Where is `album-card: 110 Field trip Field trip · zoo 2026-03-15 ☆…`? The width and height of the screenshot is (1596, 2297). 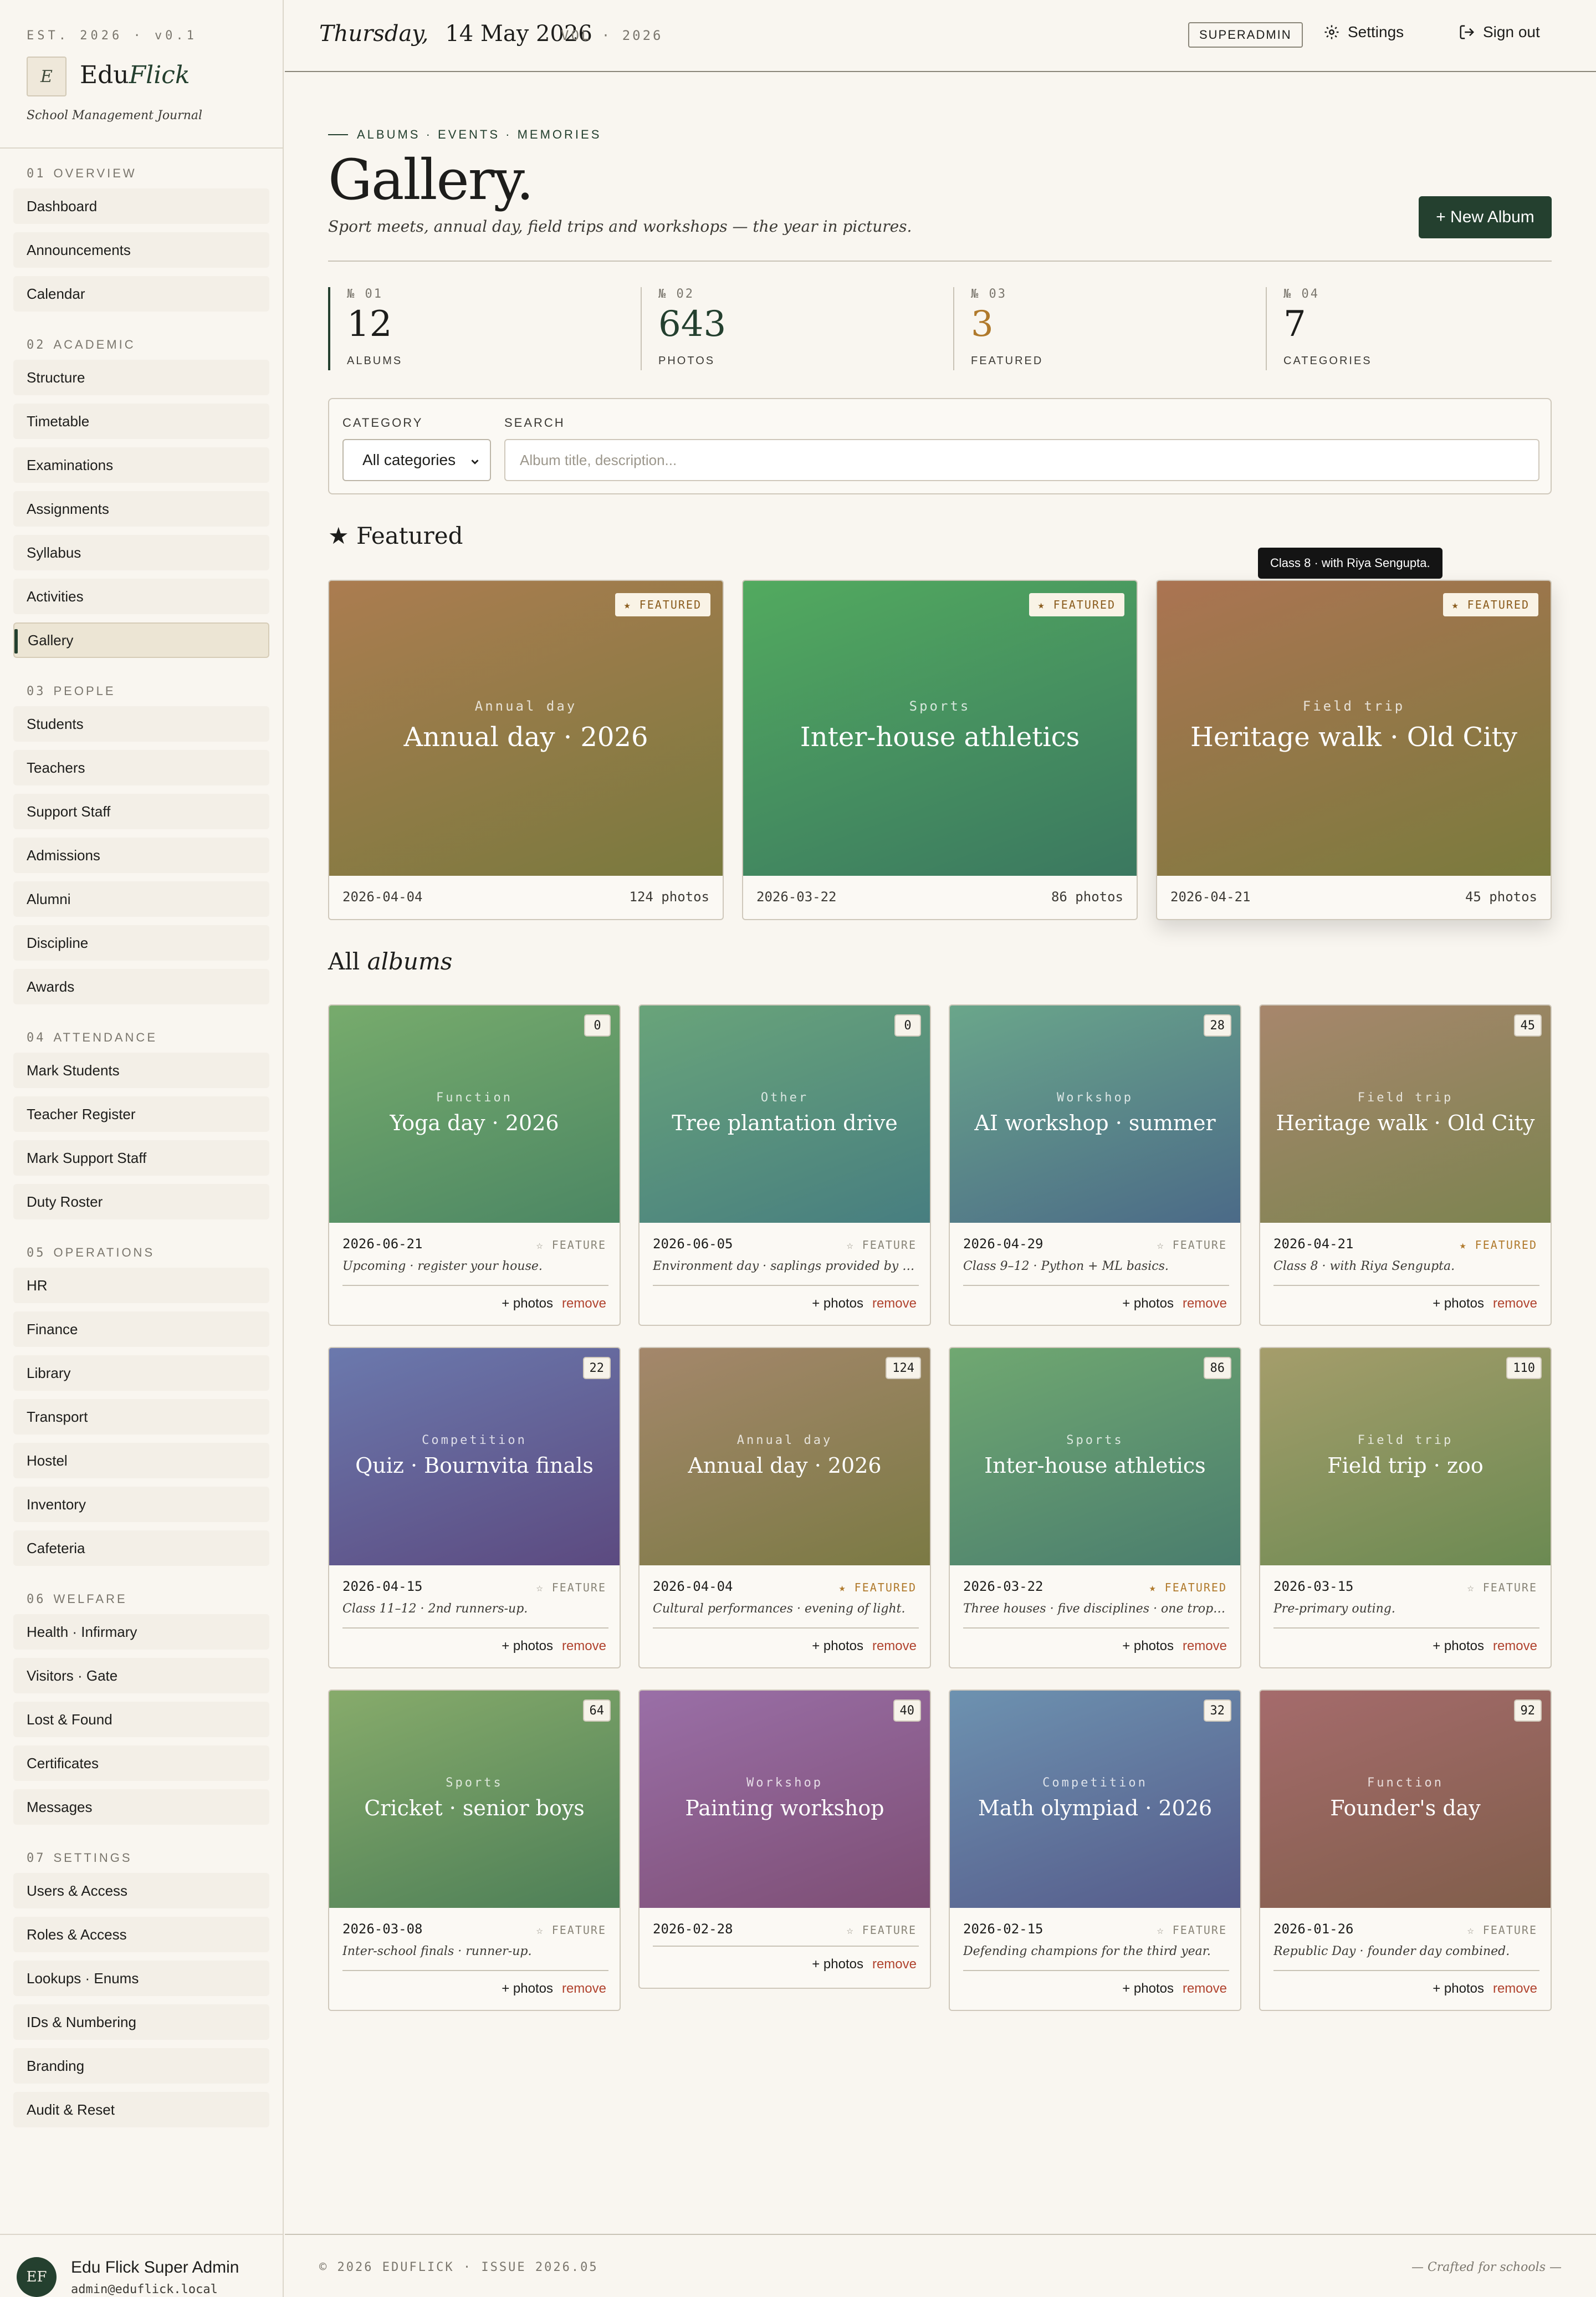 album-card: 110 Field trip Field trip · zoo 2026-03-15 ☆… is located at coordinates (1405, 1508).